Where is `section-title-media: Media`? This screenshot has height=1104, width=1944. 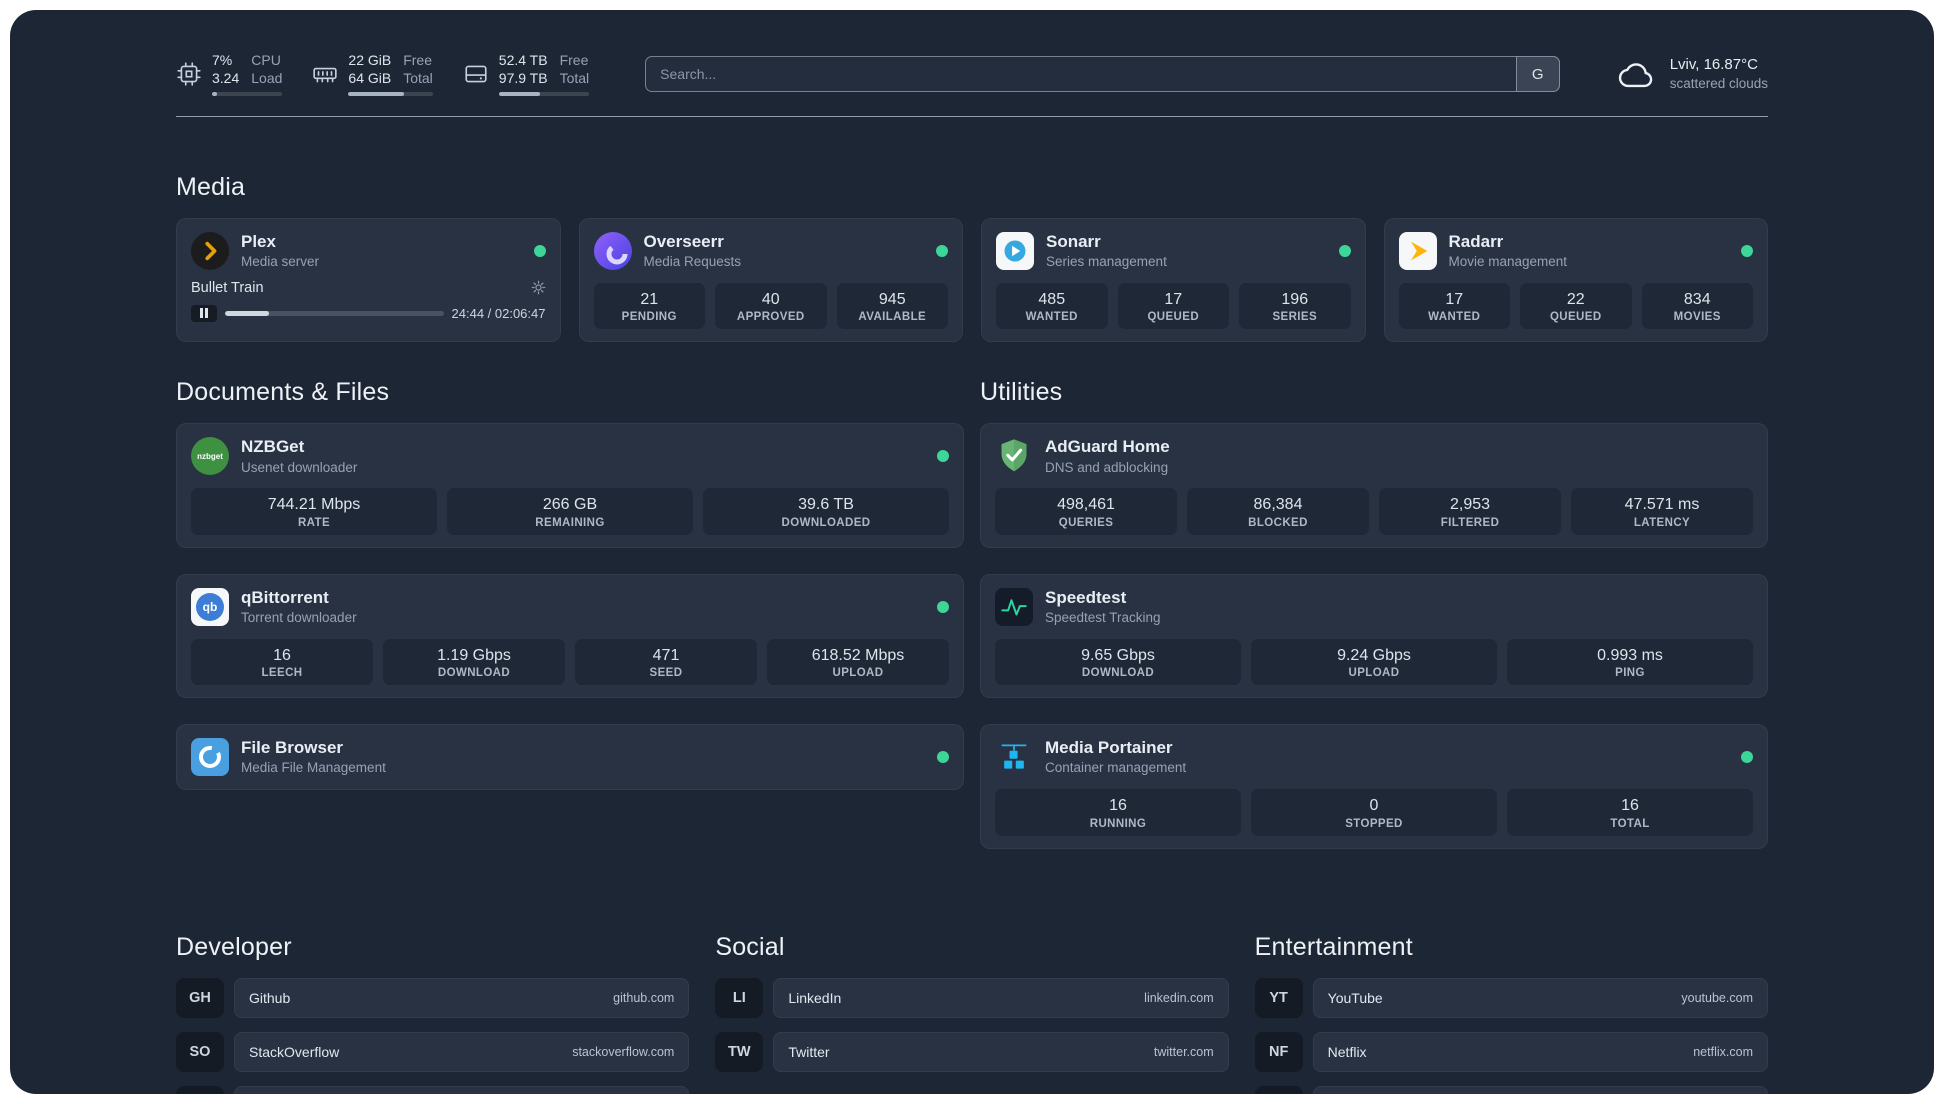 section-title-media: Media is located at coordinates (211, 187).